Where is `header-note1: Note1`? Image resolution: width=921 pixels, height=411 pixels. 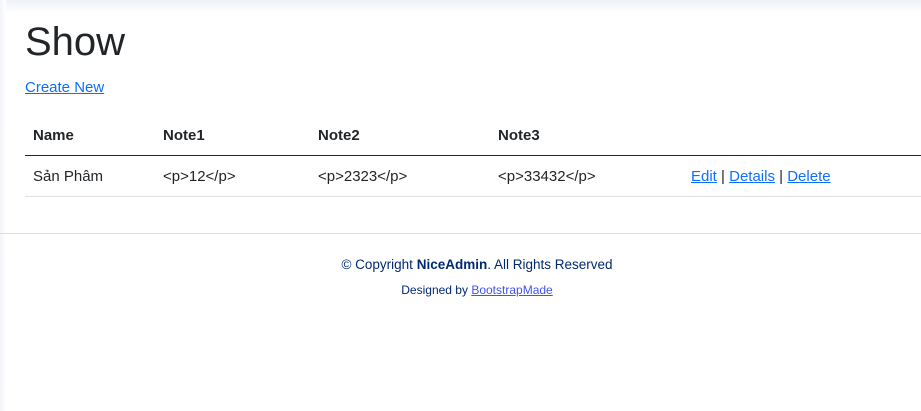
header-note1: Note1 is located at coordinates (232, 135).